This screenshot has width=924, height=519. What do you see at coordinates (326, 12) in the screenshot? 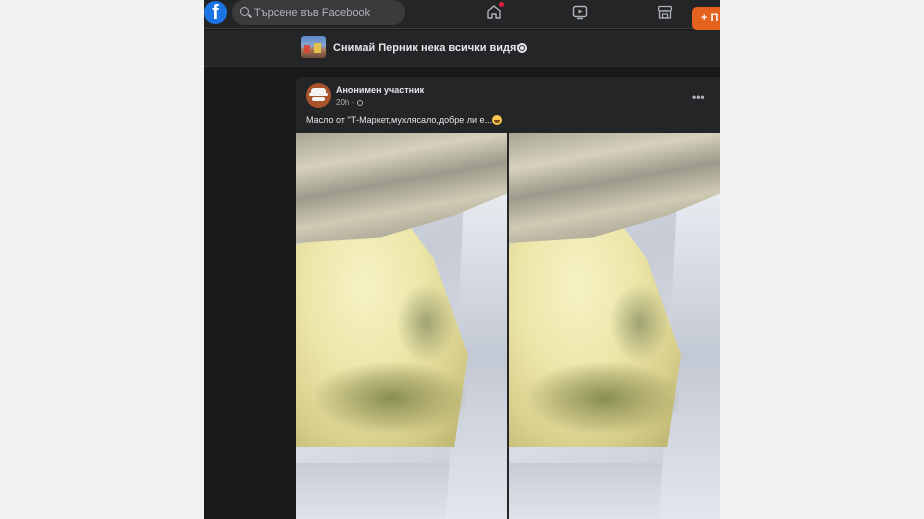
I see `search-input` at bounding box center [326, 12].